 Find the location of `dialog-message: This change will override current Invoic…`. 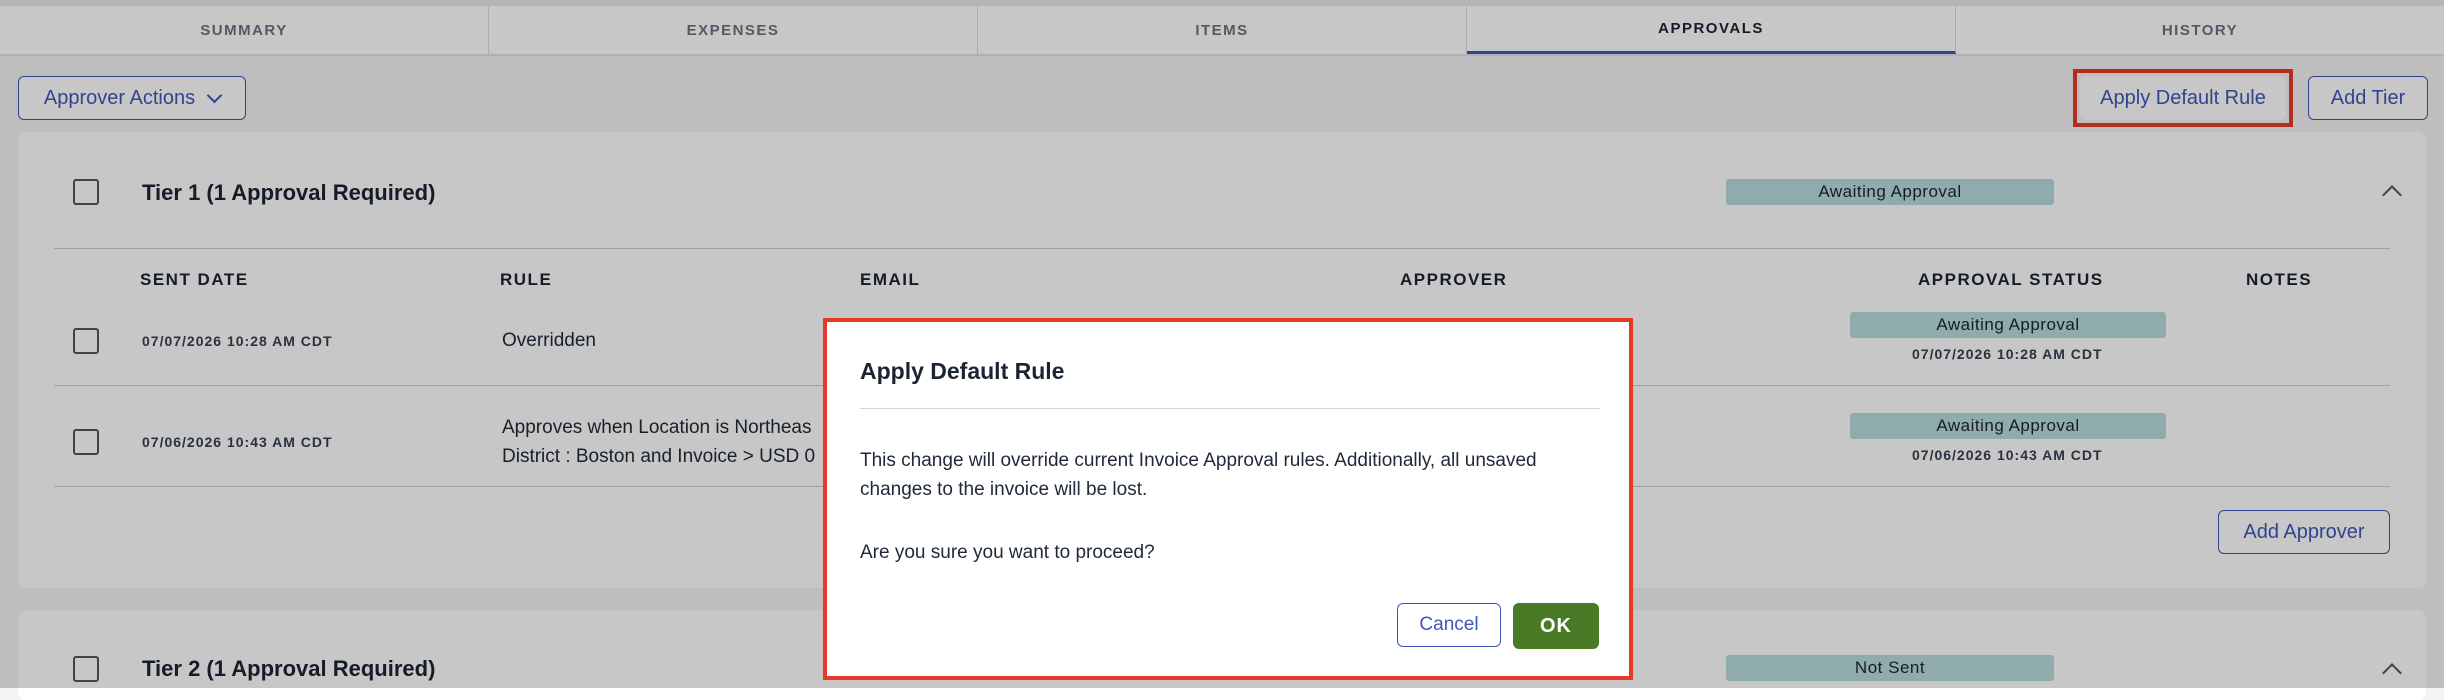

dialog-message: This change will override current Invoic… is located at coordinates (1198, 475).